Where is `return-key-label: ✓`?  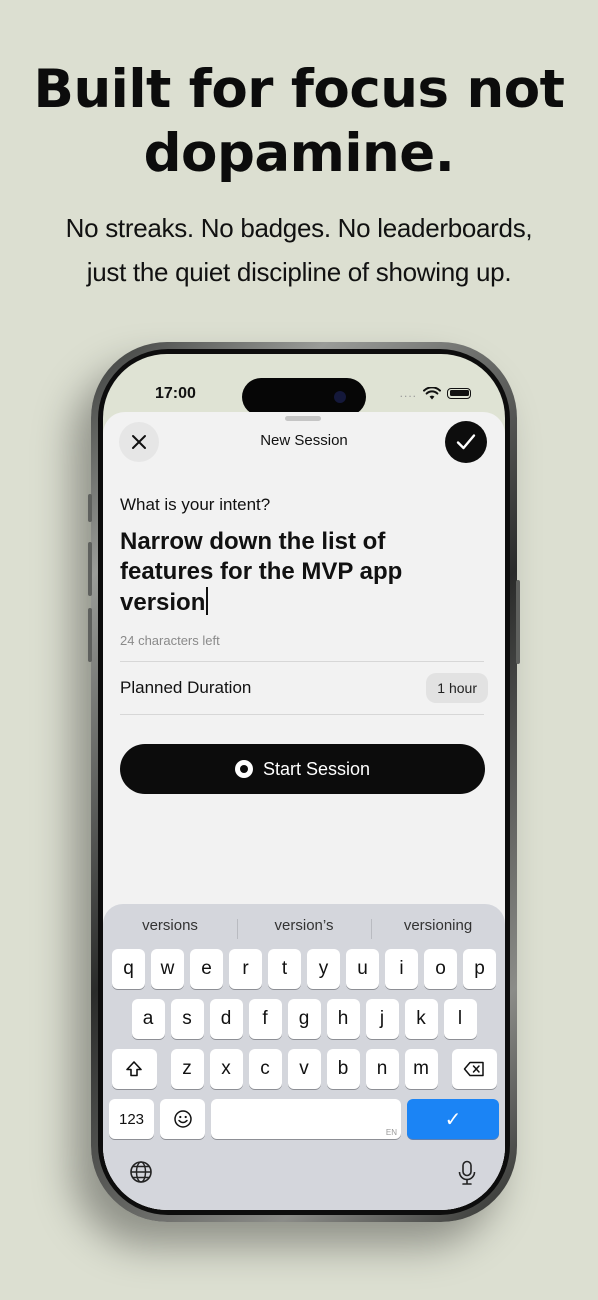
return-key-label: ✓ is located at coordinates (453, 1119).